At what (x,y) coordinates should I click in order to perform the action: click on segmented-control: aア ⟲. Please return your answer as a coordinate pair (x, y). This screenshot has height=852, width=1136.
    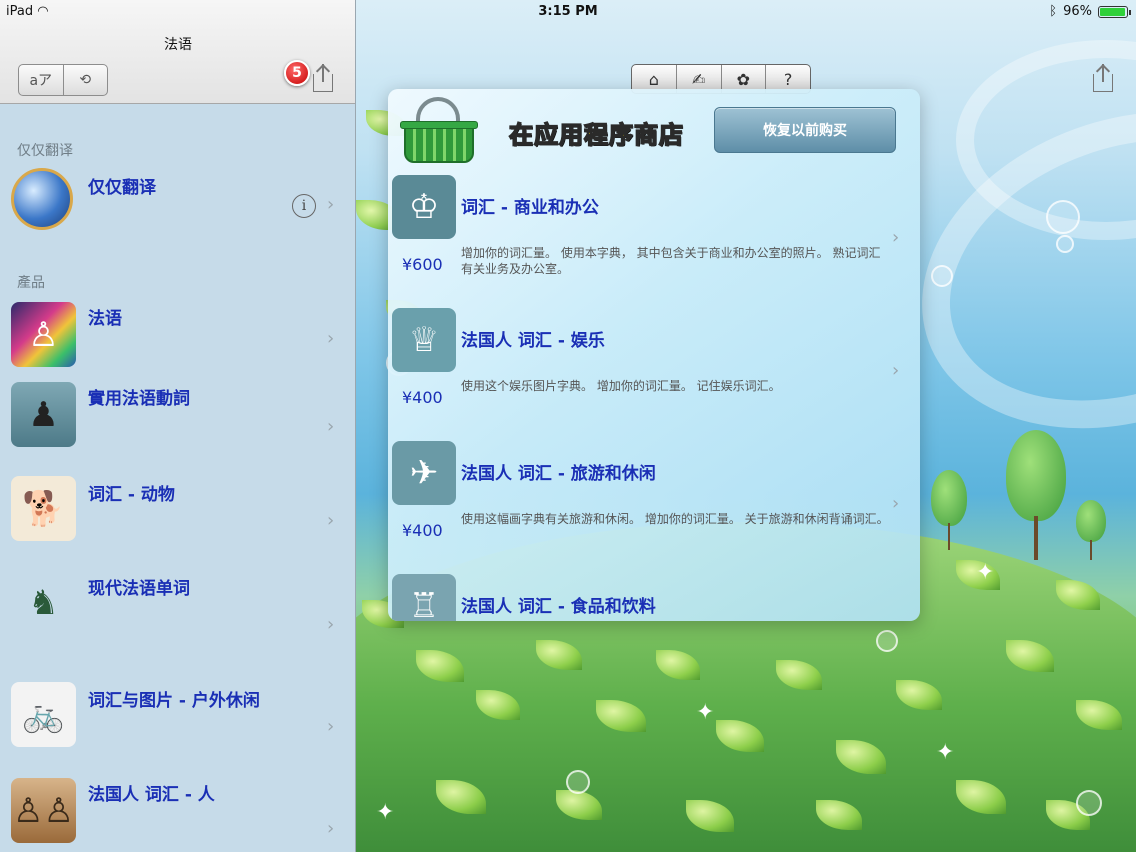
    Looking at the image, I should click on (63, 80).